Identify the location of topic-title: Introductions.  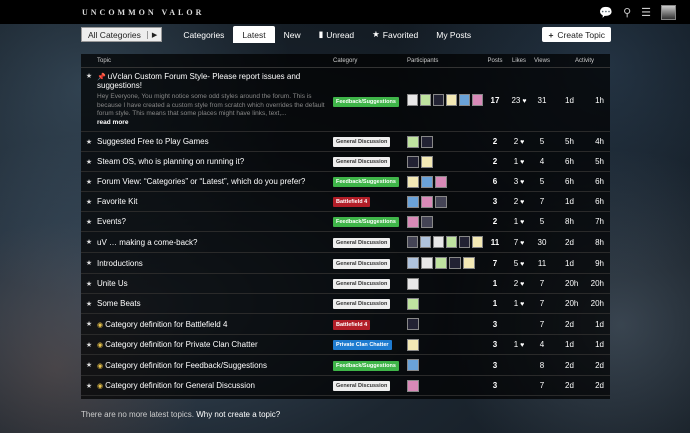
(120, 263).